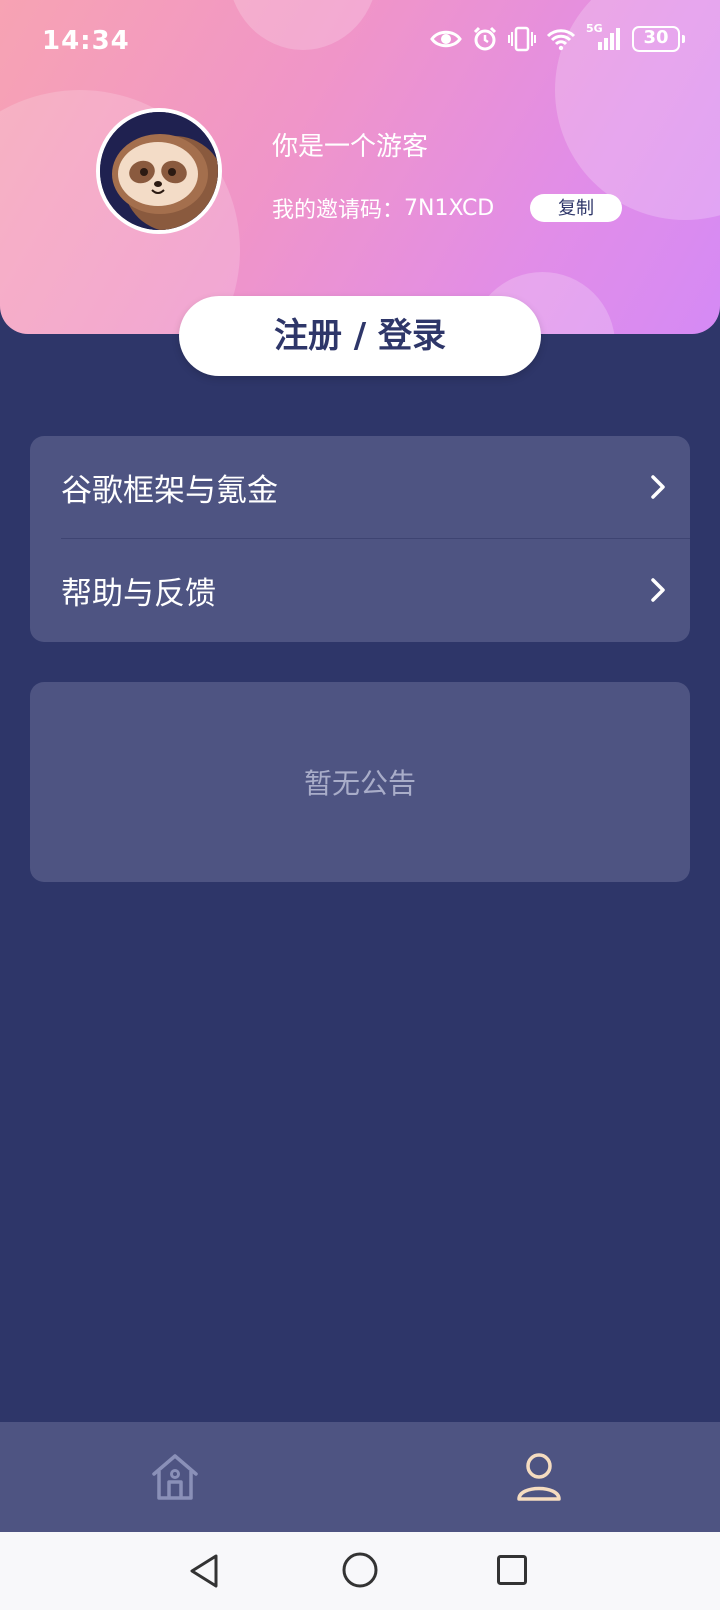 Image resolution: width=720 pixels, height=1610 pixels. What do you see at coordinates (512, 1570) in the screenshot?
I see `recent-apps-icon` at bounding box center [512, 1570].